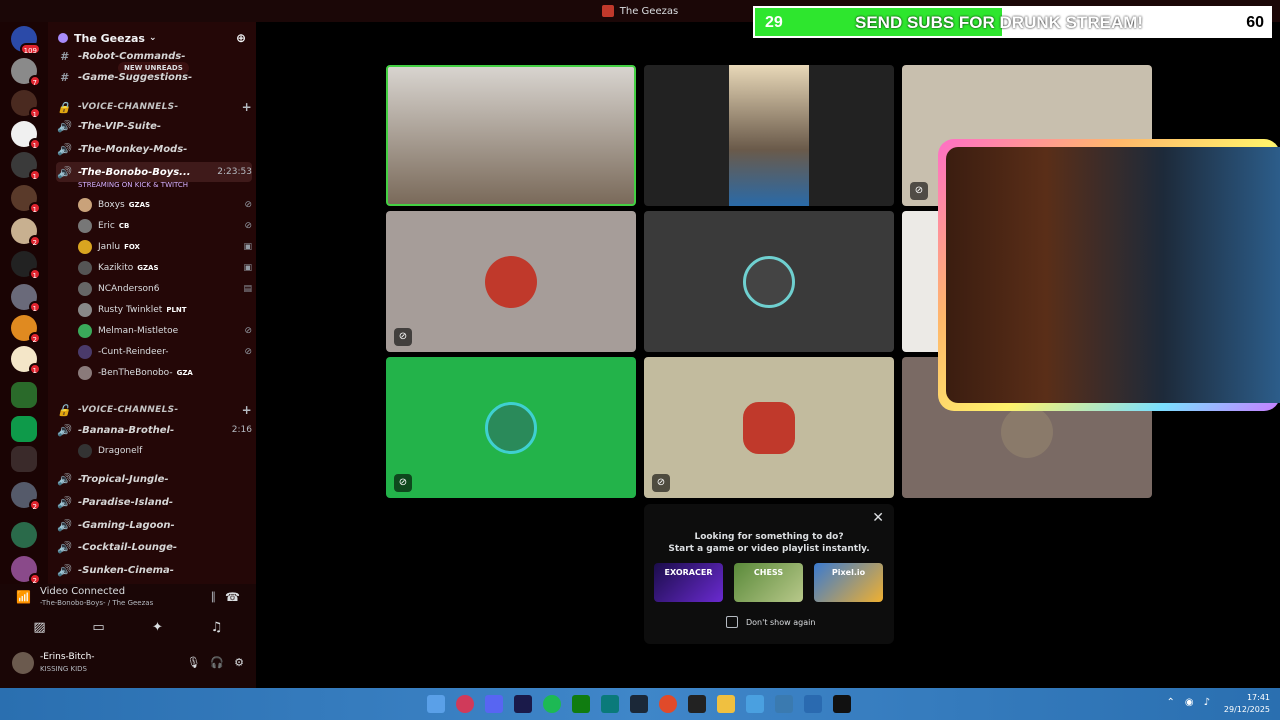 The width and height of the screenshot is (1280, 720). Describe the element at coordinates (40, 627) in the screenshot. I see `camera-off-icon: ▨` at that location.